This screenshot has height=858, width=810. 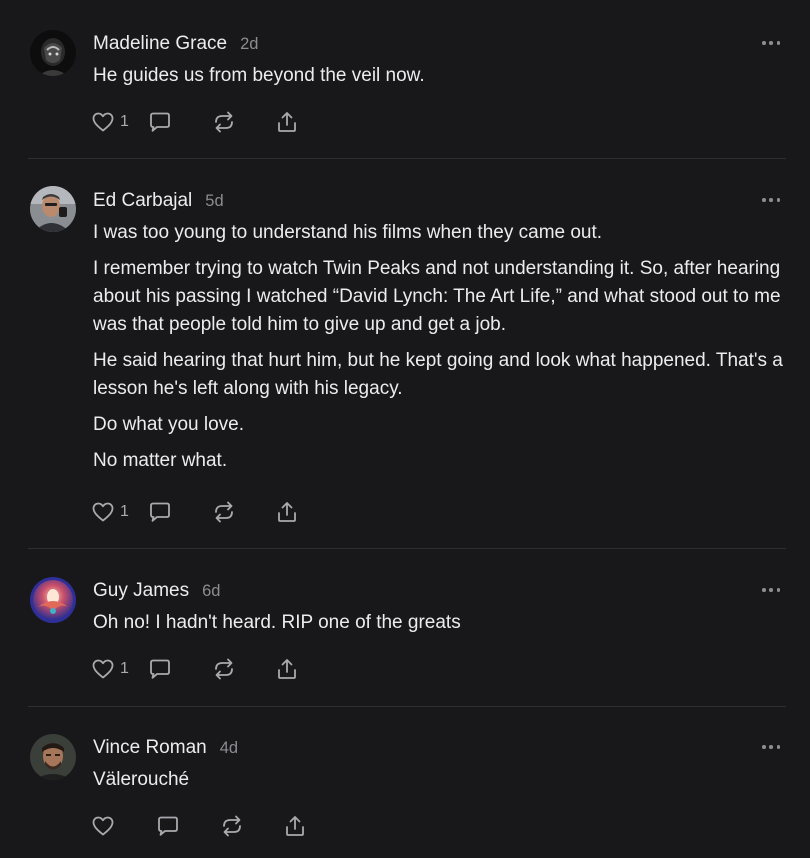 What do you see at coordinates (160, 460) in the screenshot?
I see `comment-text: No matter what.` at bounding box center [160, 460].